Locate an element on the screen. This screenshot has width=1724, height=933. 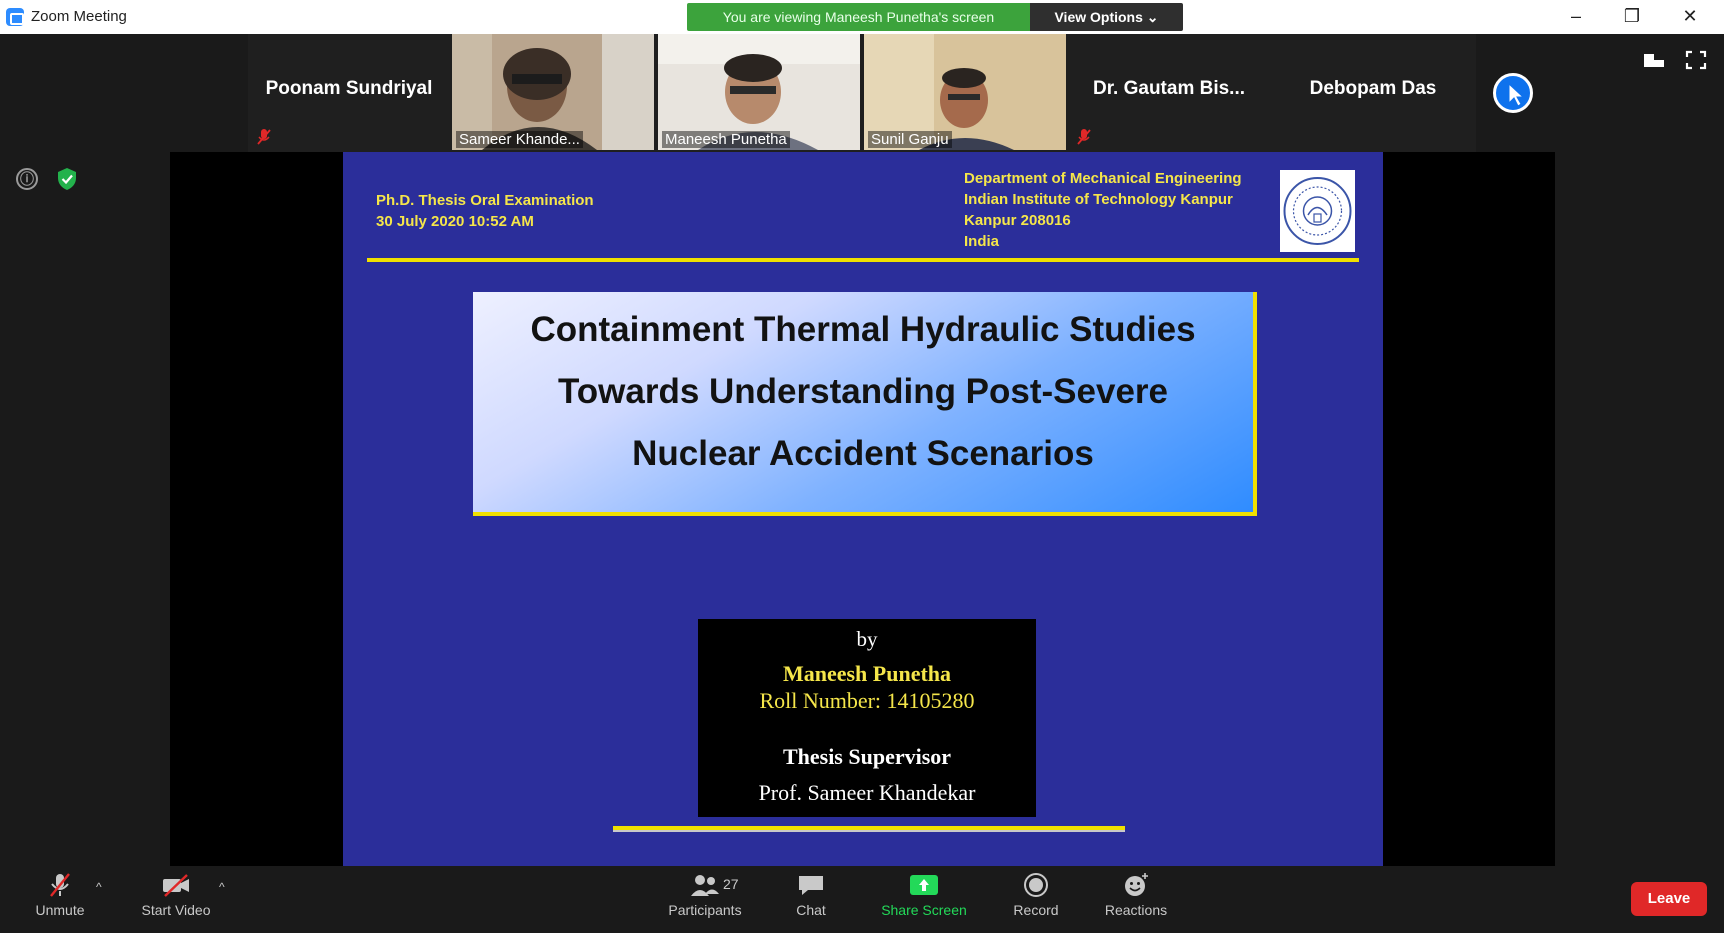
gallery-view-icon is located at coordinates (1654, 60).